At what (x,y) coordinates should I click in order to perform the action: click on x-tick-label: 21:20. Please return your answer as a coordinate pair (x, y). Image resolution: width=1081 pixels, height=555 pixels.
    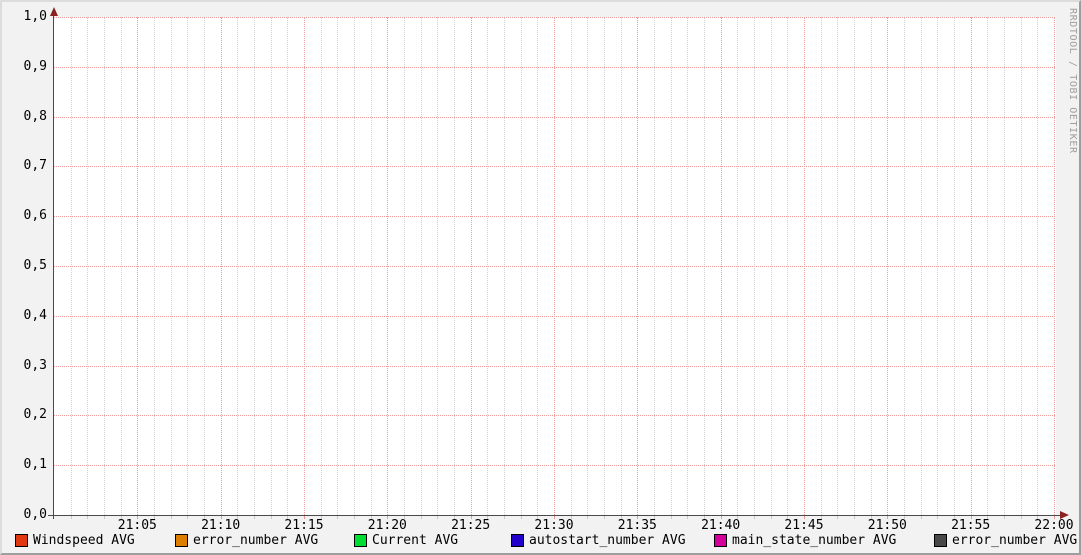
    Looking at the image, I should click on (387, 525).